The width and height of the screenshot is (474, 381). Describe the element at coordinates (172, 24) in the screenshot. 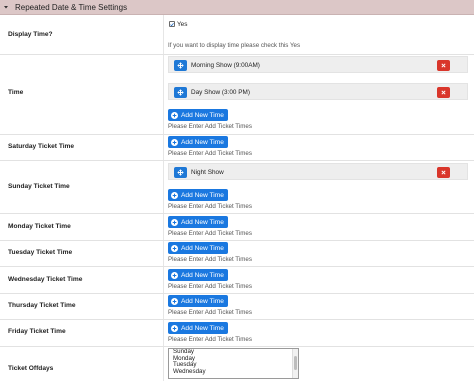

I see `display-time-checkbox` at that location.